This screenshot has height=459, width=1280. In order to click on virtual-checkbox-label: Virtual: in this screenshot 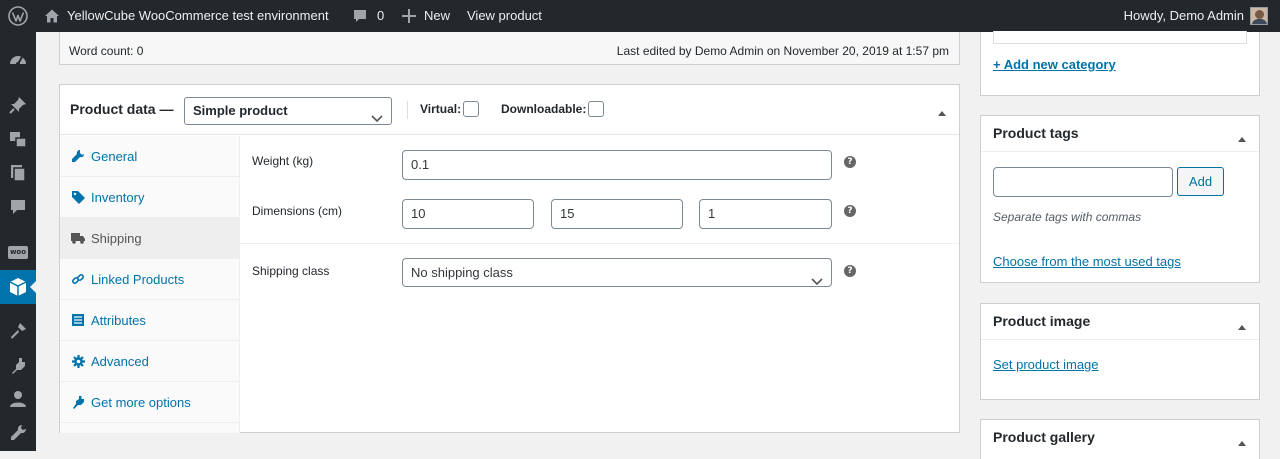, I will do `click(450, 109)`.